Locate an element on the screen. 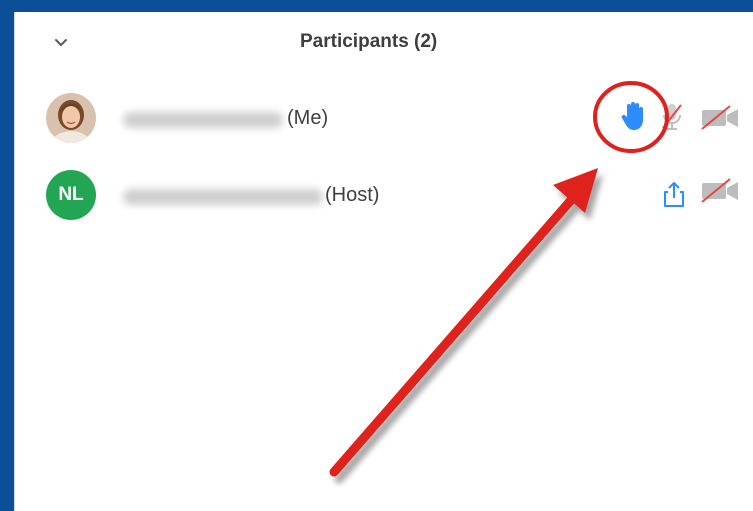  participants-header: Participants (2) is located at coordinates (384, 42).